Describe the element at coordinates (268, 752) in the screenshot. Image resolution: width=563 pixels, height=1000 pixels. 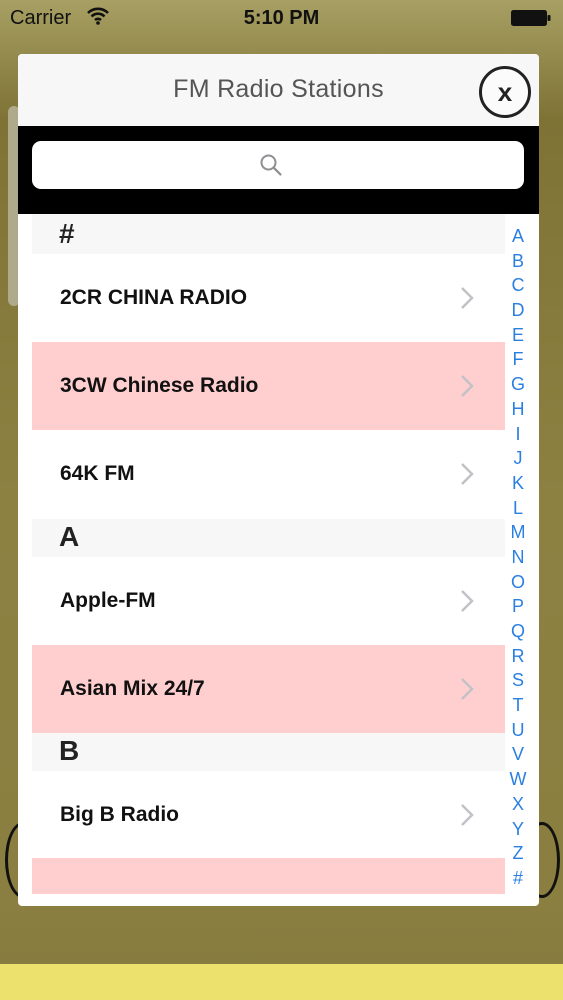
I see `section-header-b: B` at that location.